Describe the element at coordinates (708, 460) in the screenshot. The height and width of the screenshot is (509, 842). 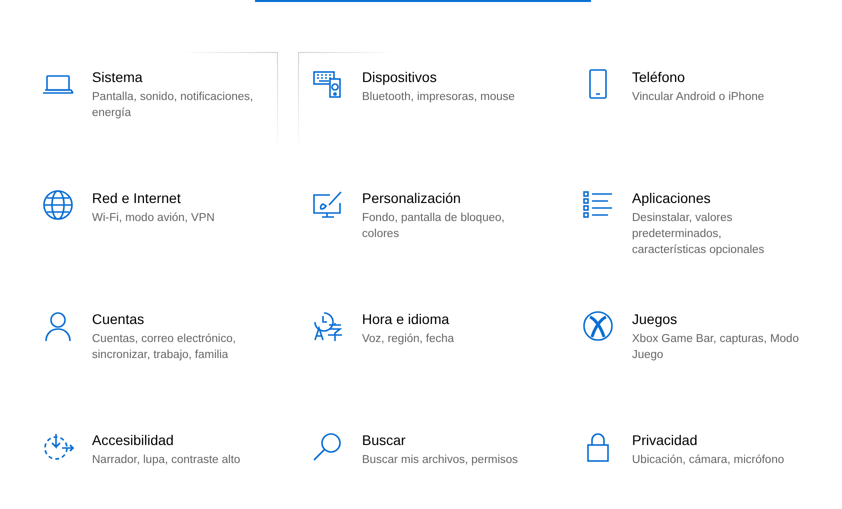
I see `tile-description: Ubicación, cámara, micrófono` at that location.